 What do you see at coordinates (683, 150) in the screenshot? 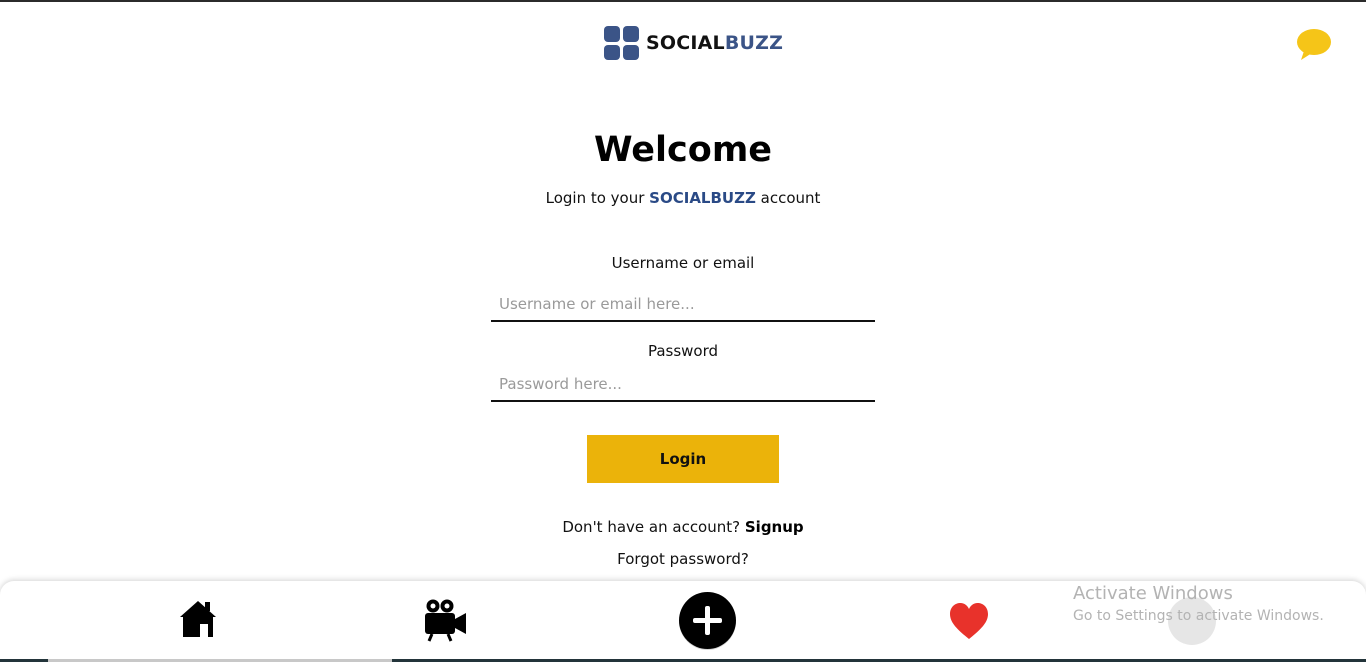
I see `page-title: Welcome` at bounding box center [683, 150].